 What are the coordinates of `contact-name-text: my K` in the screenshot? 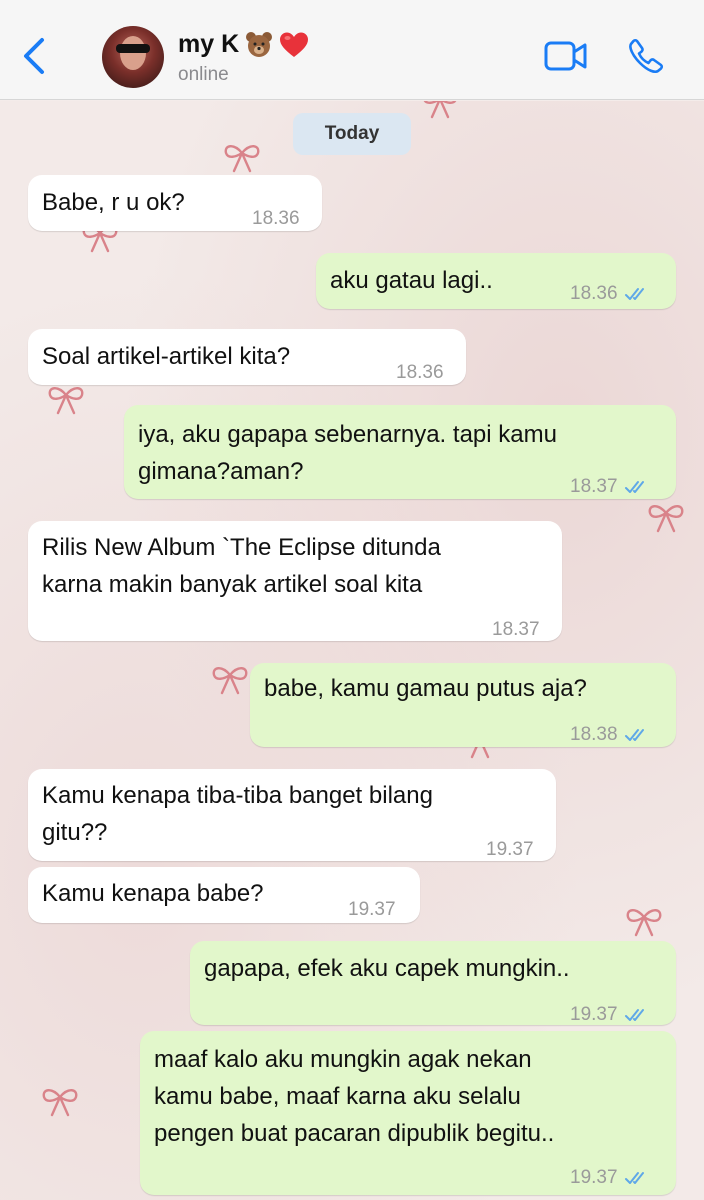 It's located at (209, 44).